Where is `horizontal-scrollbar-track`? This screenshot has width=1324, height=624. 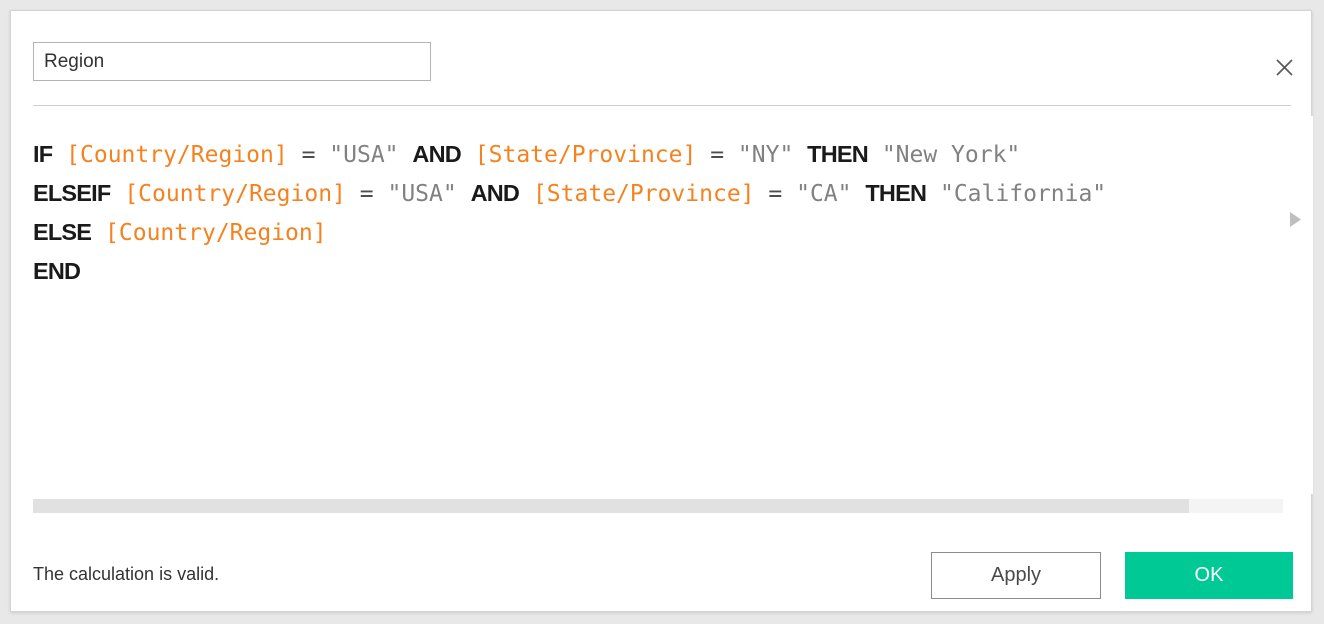
horizontal-scrollbar-track is located at coordinates (658, 506).